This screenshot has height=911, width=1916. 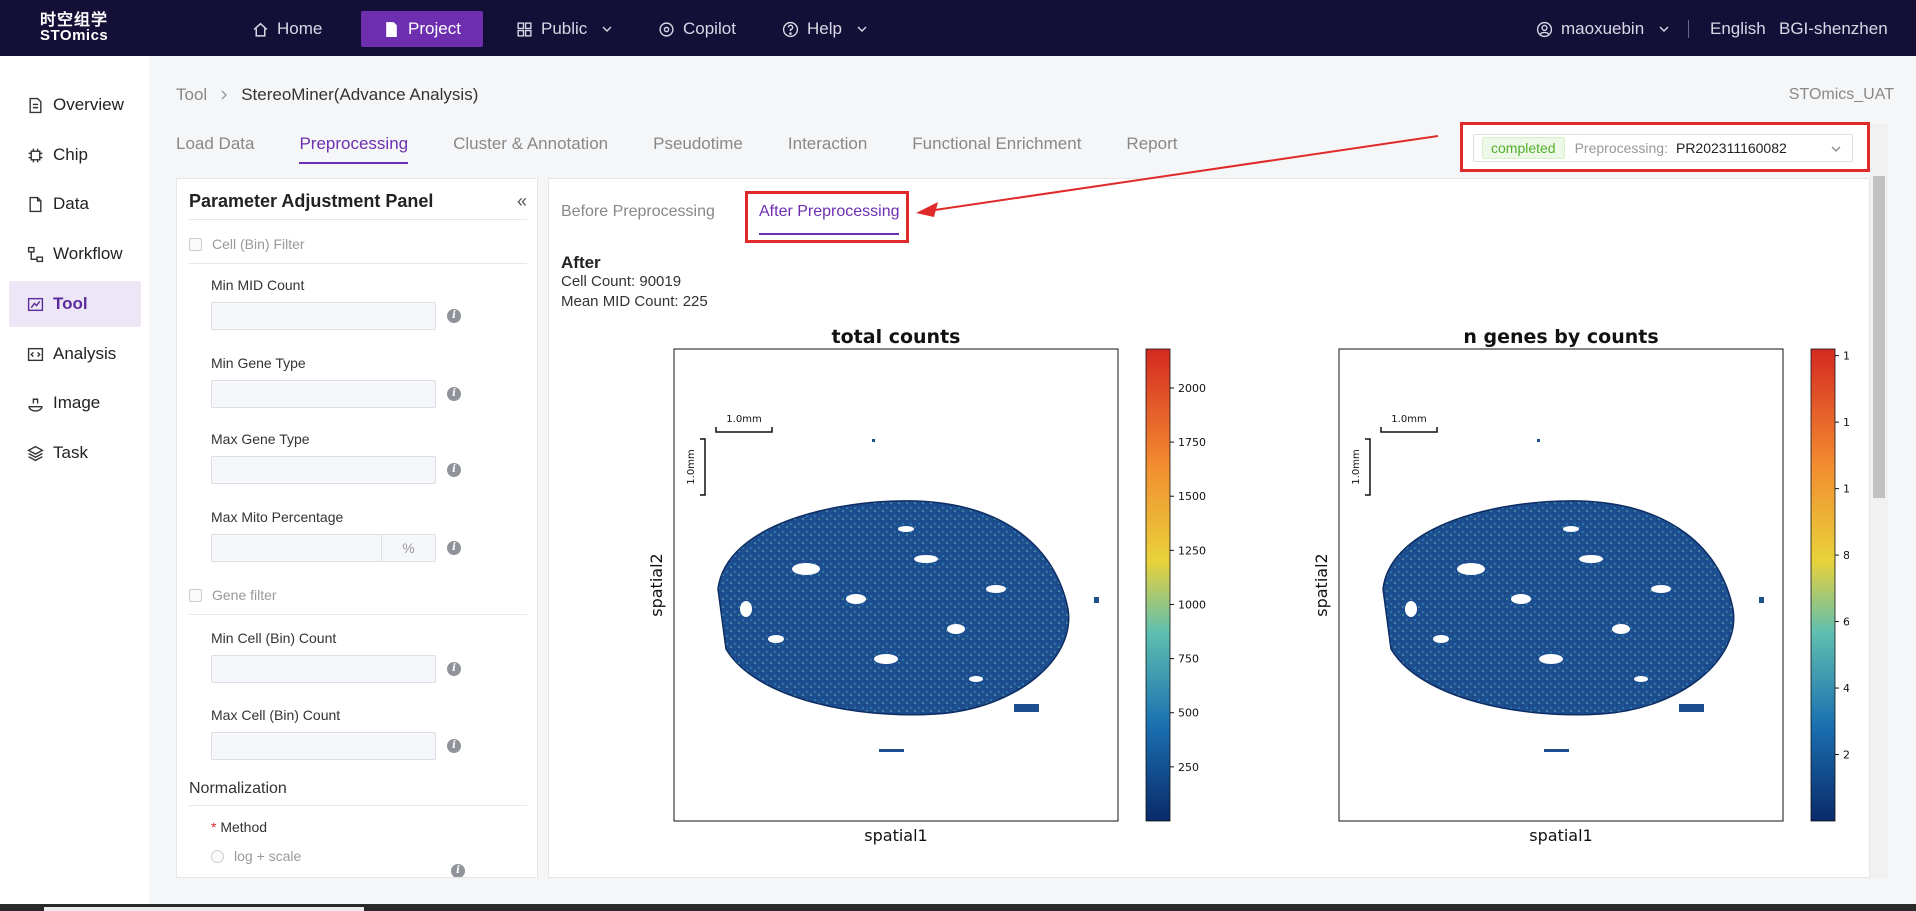 I want to click on sidebar-item-data: Data, so click(x=75, y=204).